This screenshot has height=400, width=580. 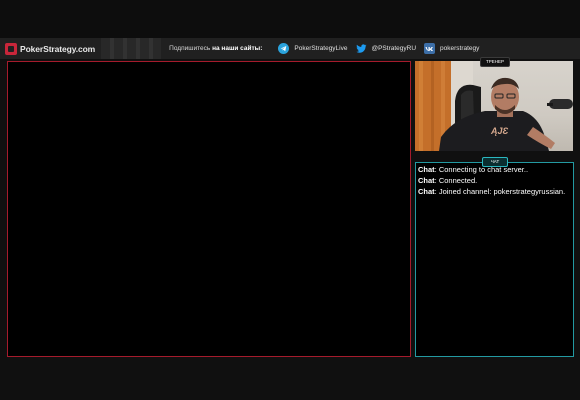 What do you see at coordinates (495, 62) in the screenshot?
I see `trainer-label: ТРЕНЕР` at bounding box center [495, 62].